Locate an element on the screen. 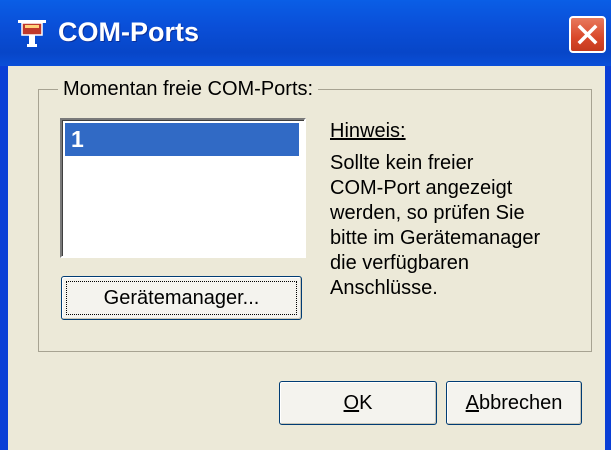  cancel-label: Abbrechen is located at coordinates (514, 402).